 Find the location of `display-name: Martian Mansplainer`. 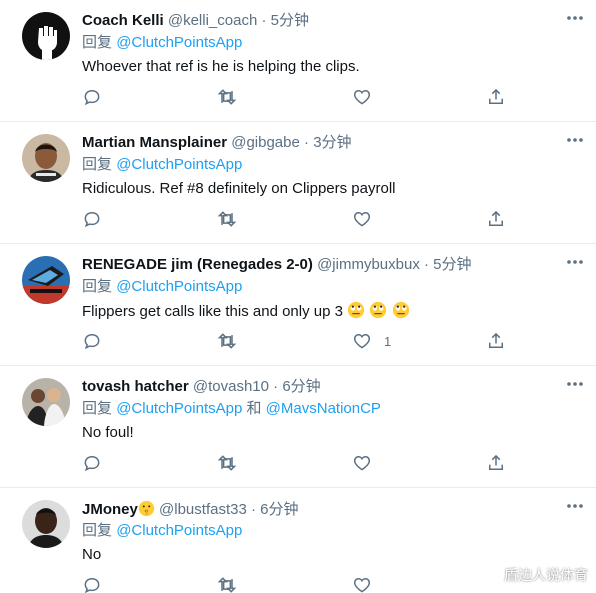

display-name: Martian Mansplainer is located at coordinates (154, 142).